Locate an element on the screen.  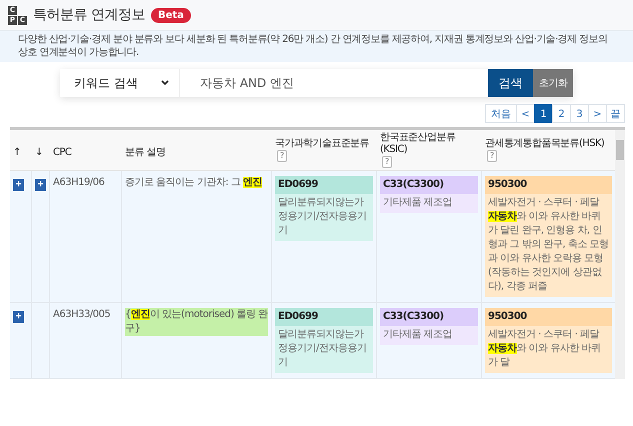
notice-text: 다양한 산업·기술·경제 분야 분류와 보다 세분화 된 특허분류(약 26만 개소) 간 연계정보를 제공하여, 지재권 통계정보와 산업·기술·경제 정보의 상호 연계분석이 가능합니다. is located at coordinates (316, 46).